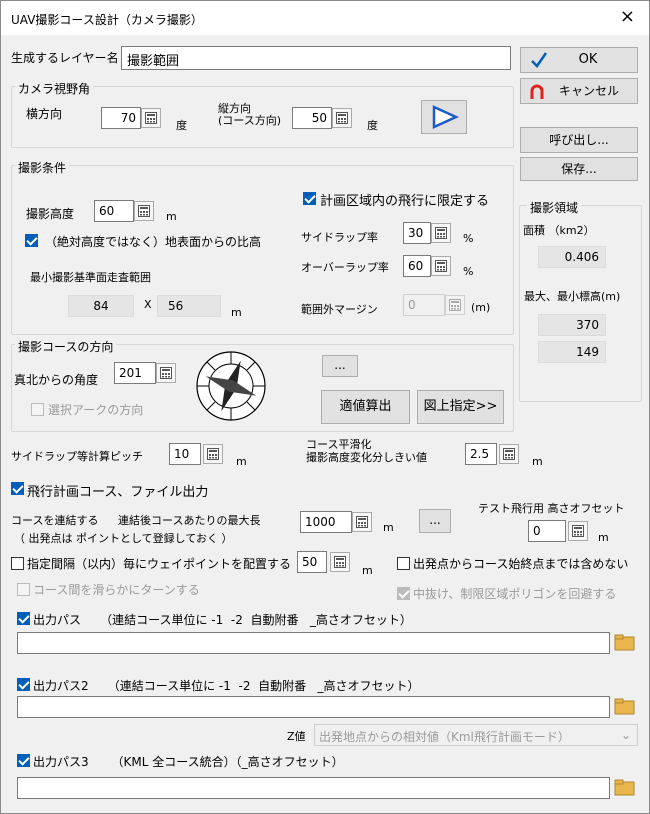  I want to click on range-unit: m, so click(236, 312).